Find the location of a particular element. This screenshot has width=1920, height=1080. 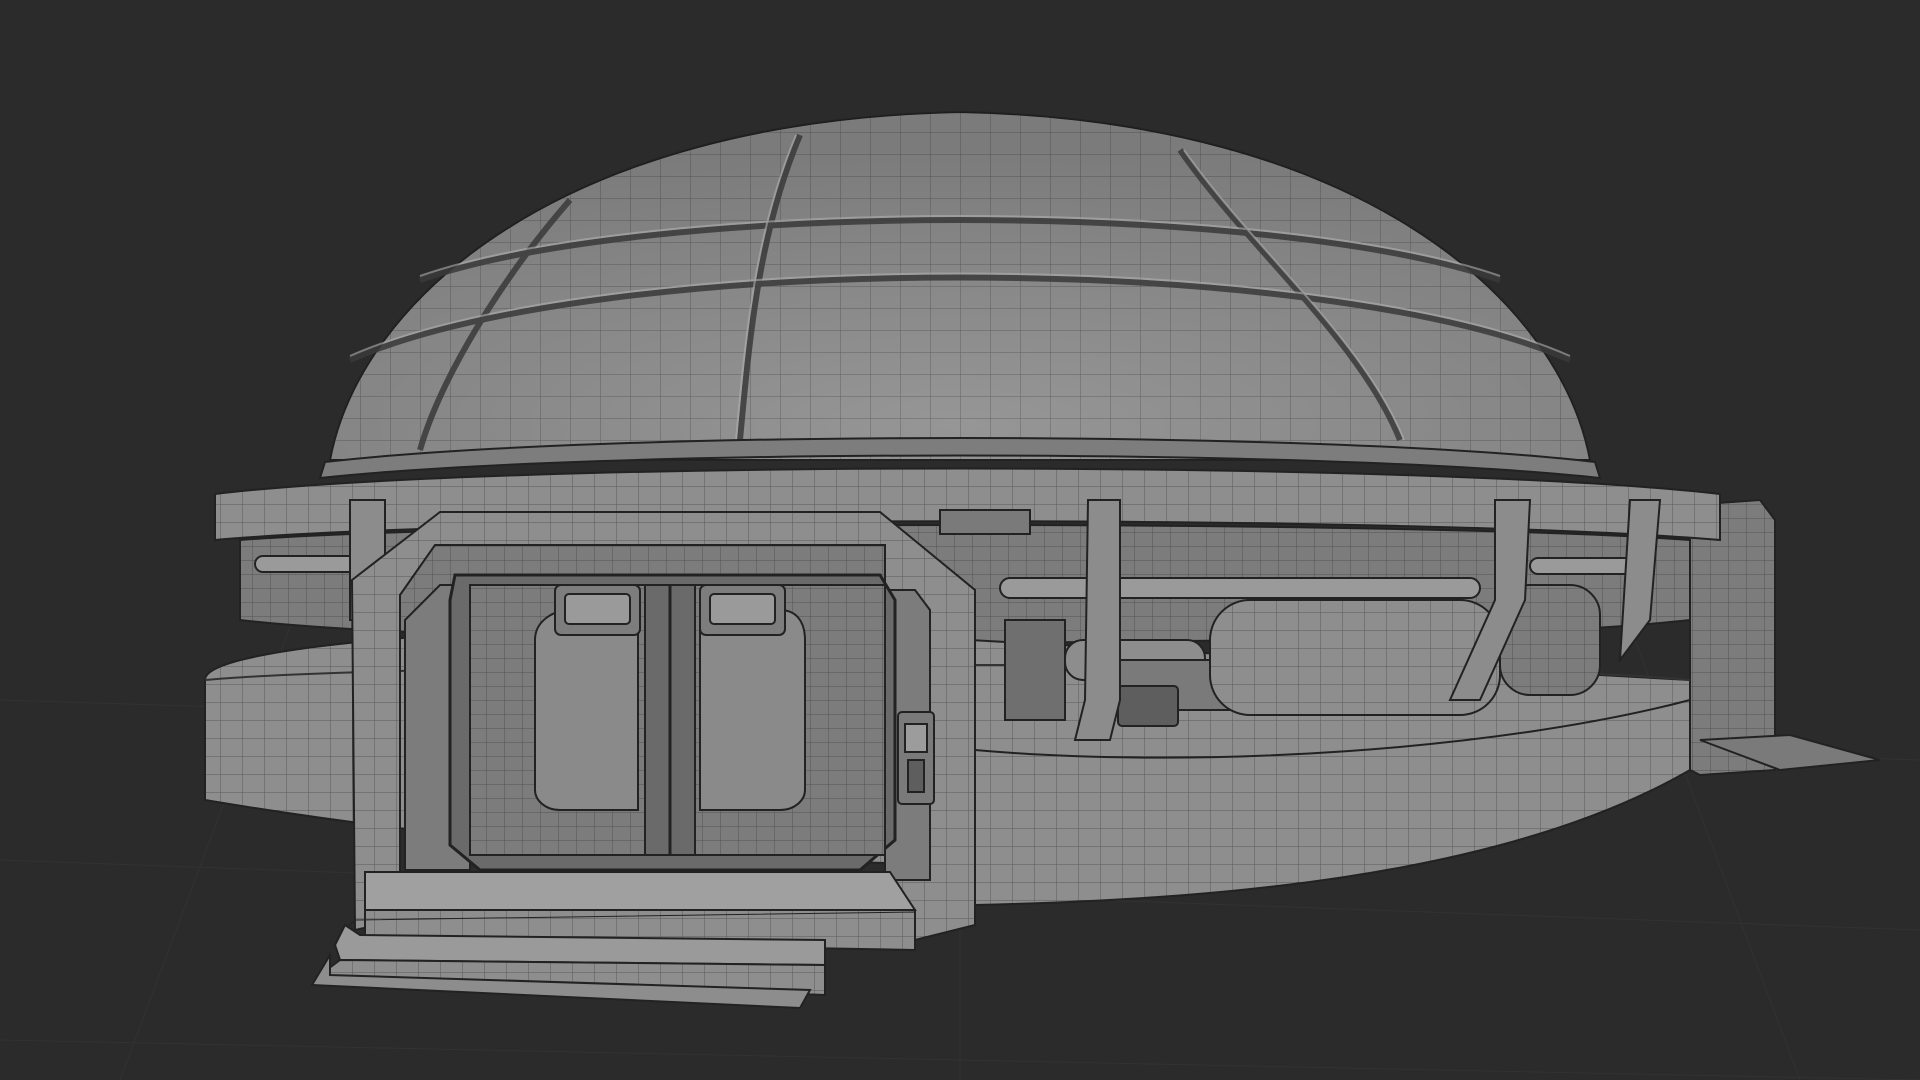

side-module is located at coordinates (1405, 650).